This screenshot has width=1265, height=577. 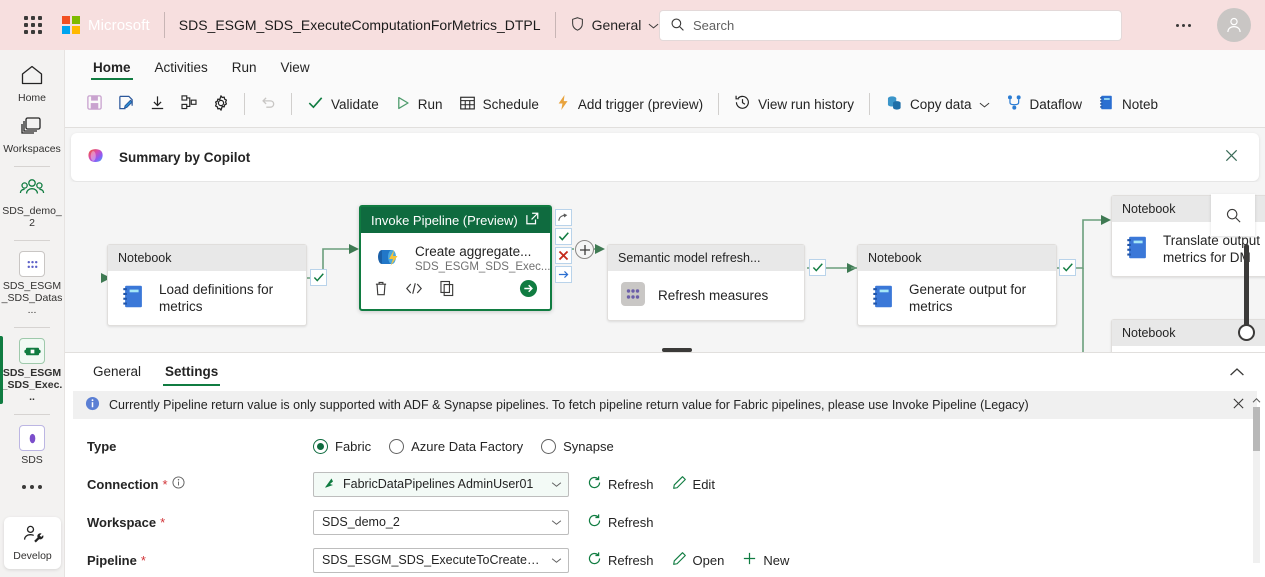 What do you see at coordinates (677, 350) in the screenshot?
I see `panel-resize-handle` at bounding box center [677, 350].